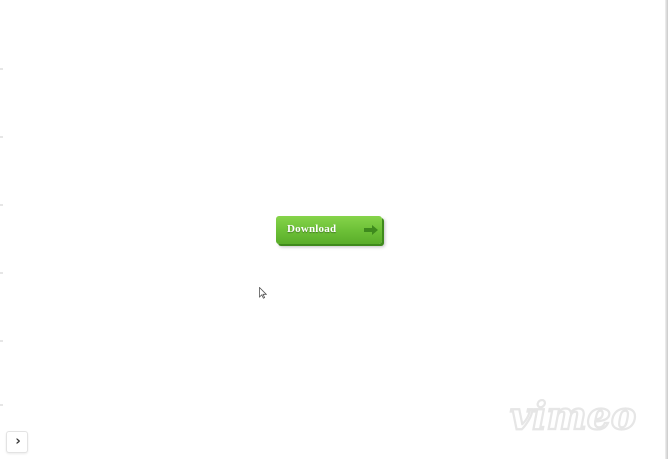 Image resolution: width=668 pixels, height=459 pixels. Describe the element at coordinates (2, 229) in the screenshot. I see `left-edge-marks` at that location.